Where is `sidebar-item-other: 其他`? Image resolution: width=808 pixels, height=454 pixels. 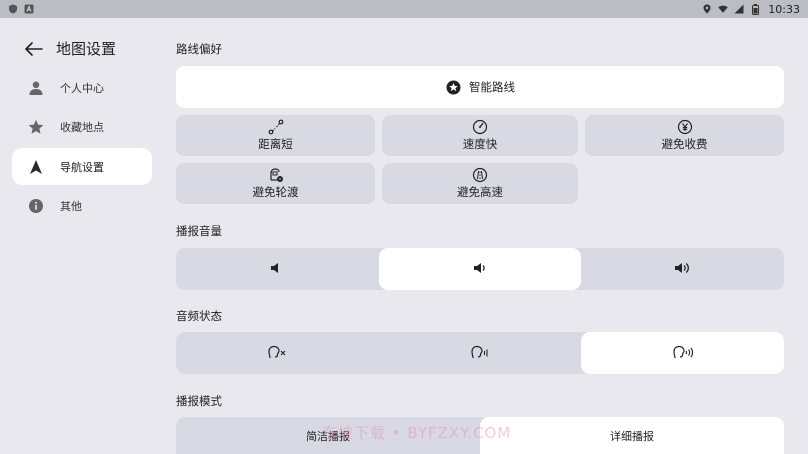
sidebar-item-other: 其他 is located at coordinates (82, 205).